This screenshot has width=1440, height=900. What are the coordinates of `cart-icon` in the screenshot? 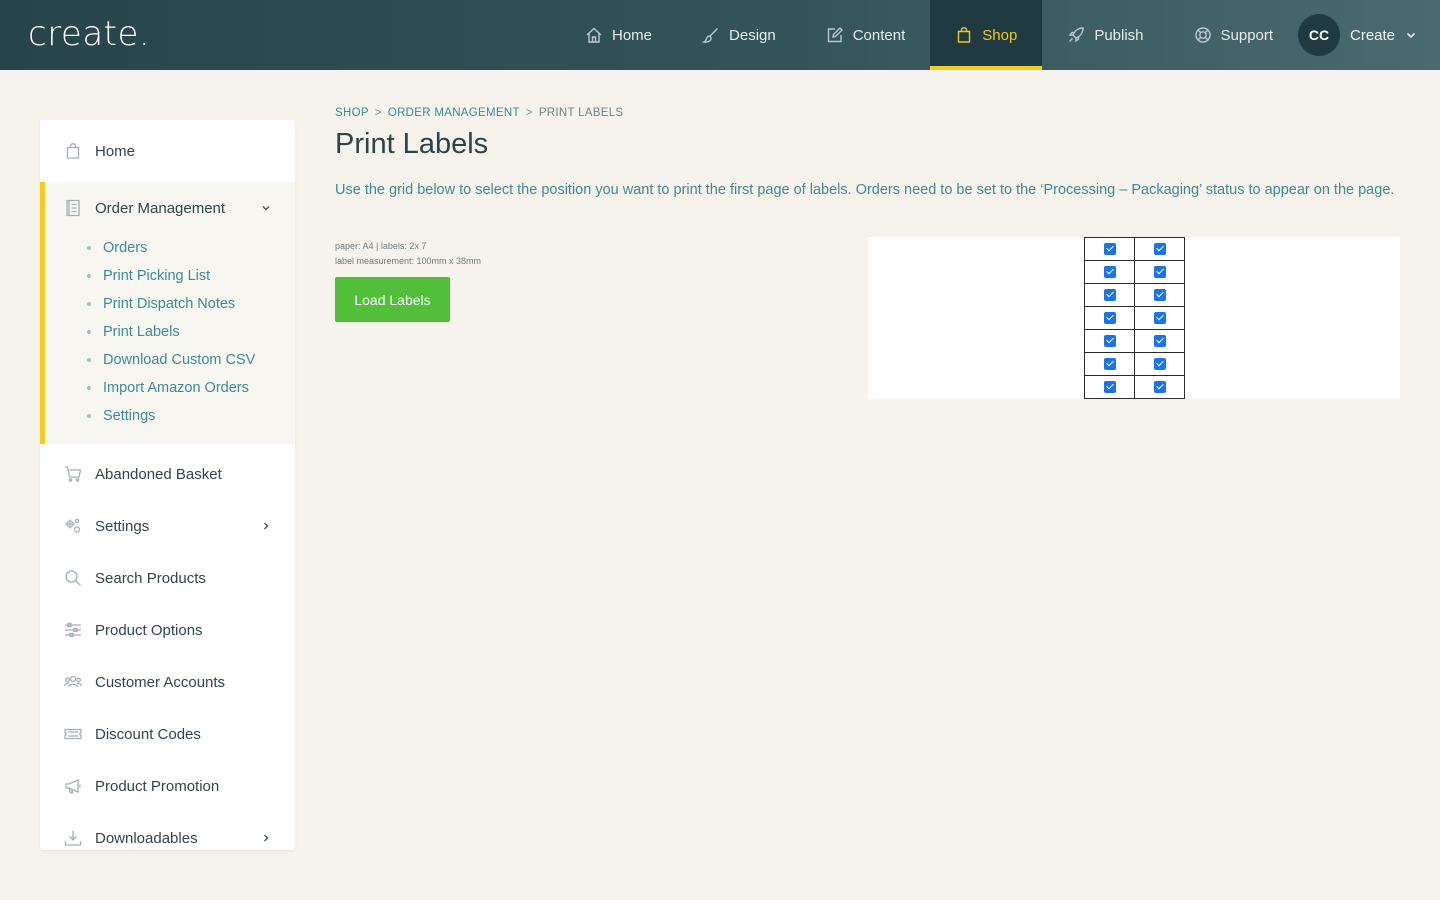 It's located at (73, 474).